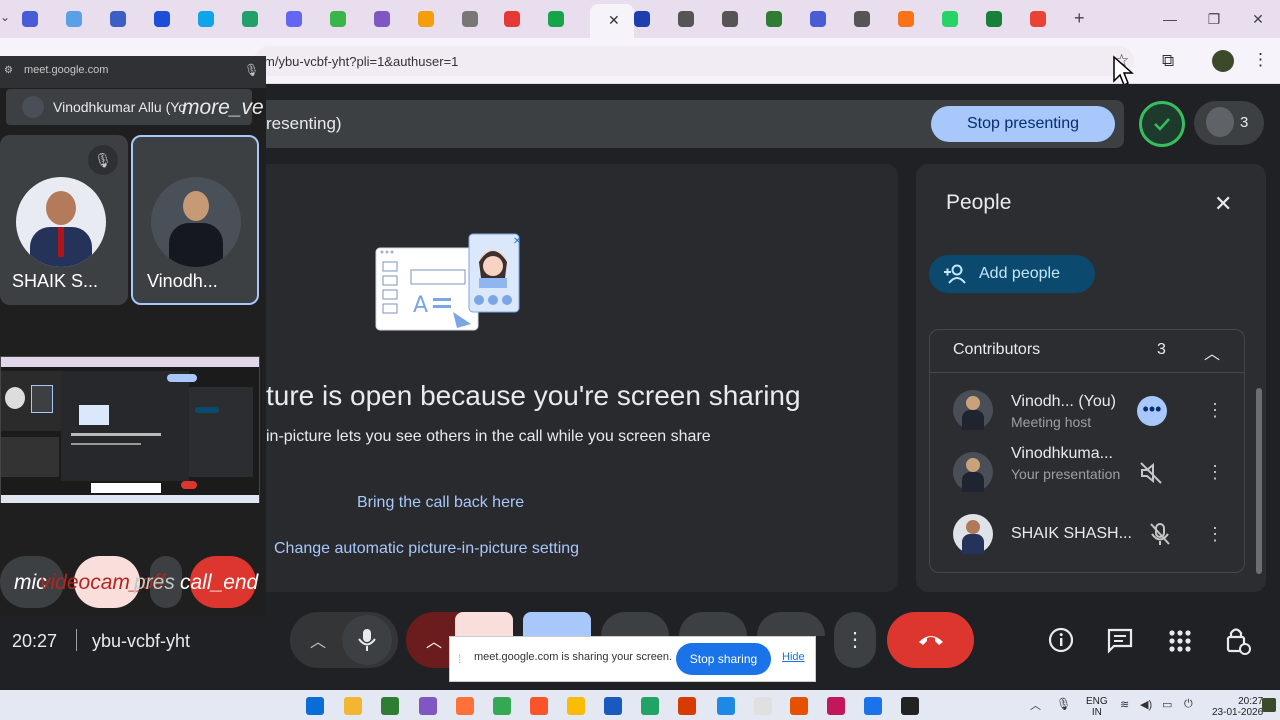 The image size is (1280, 720). What do you see at coordinates (1063, 704) in the screenshot?
I see `mic-tray-icon: 🎙` at bounding box center [1063, 704].